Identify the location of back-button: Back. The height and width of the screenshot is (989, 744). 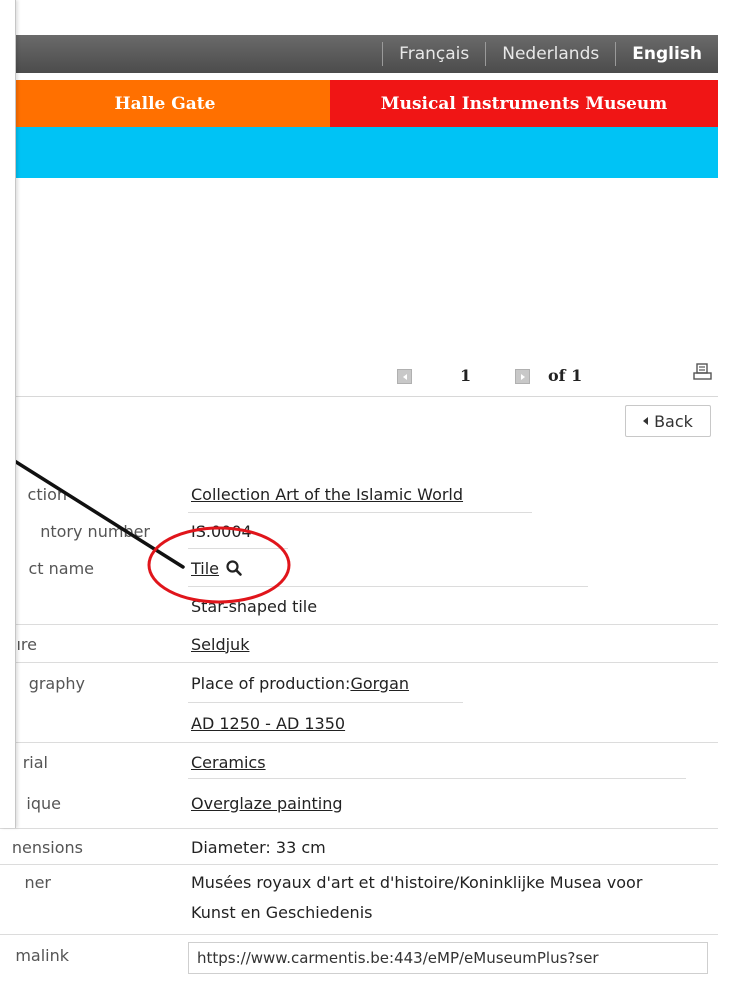
(668, 421).